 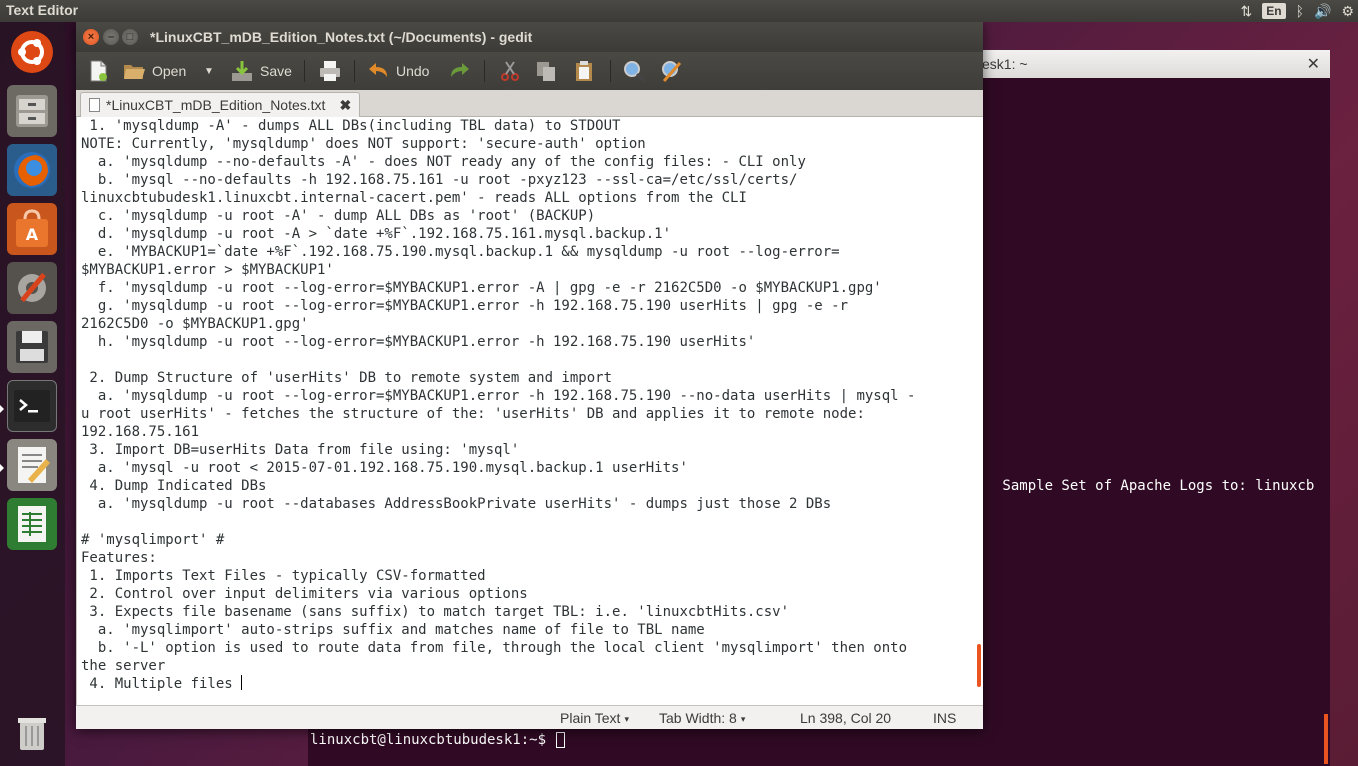 I want to click on undo-button: Undo, so click(x=397, y=71).